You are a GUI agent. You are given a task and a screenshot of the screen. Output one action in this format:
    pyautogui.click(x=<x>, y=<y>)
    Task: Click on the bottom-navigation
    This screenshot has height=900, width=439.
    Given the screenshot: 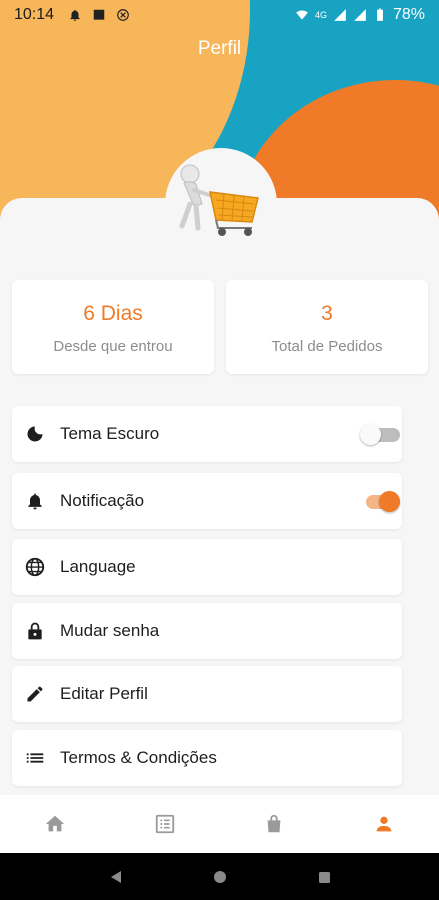 What is the action you would take?
    pyautogui.click(x=219, y=824)
    